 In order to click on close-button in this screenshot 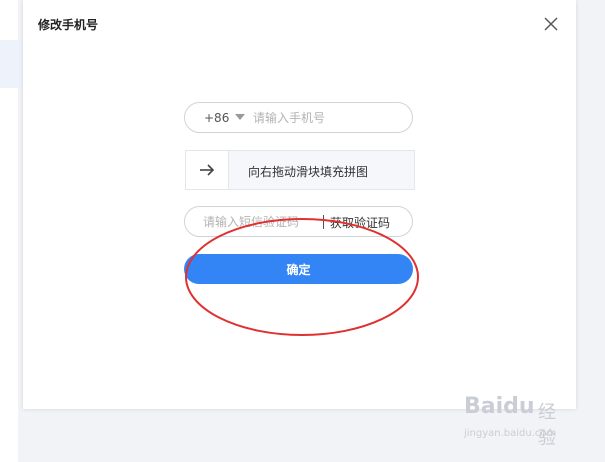, I will do `click(551, 24)`.